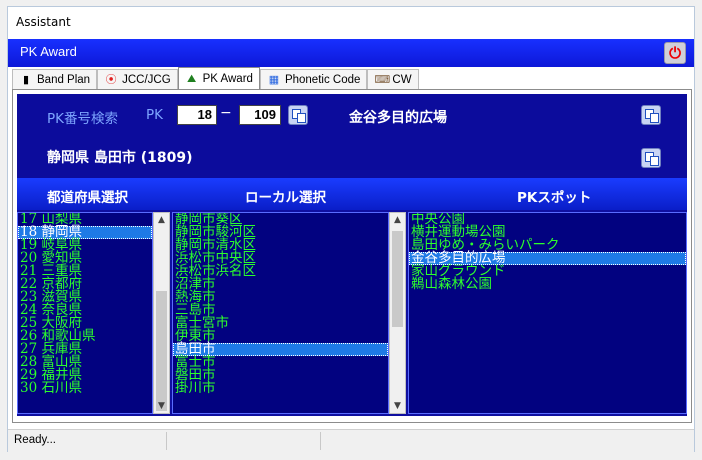  I want to click on tab-pk-award: ⛰ PK Award, so click(218, 78).